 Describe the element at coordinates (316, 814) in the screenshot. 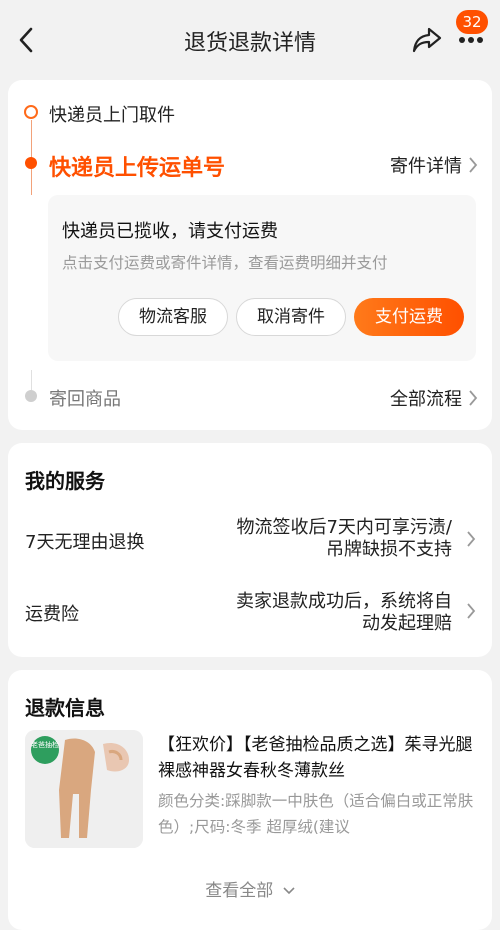

I see `product-attributes: 颜色分类:踩脚款一中肤色（适合偏白或正常肤色）;尺码:冬季 超厚绒(建议` at that location.